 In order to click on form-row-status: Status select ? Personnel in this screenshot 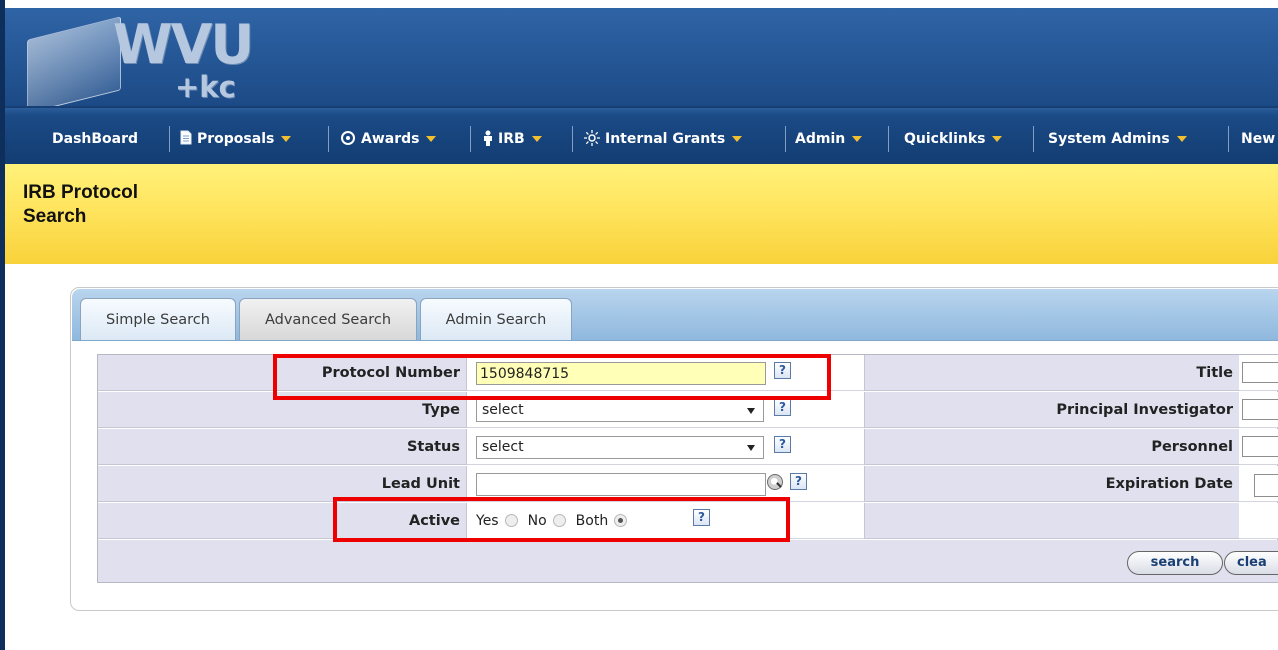, I will do `click(688, 447)`.